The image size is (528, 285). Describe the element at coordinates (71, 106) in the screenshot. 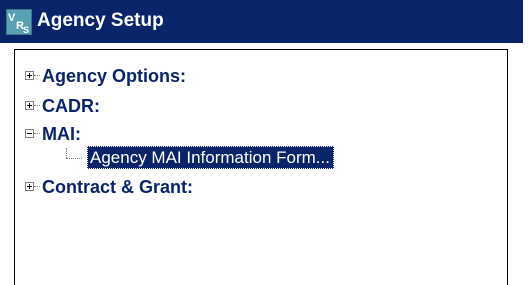

I see `tree-item-label: CADR:` at that location.